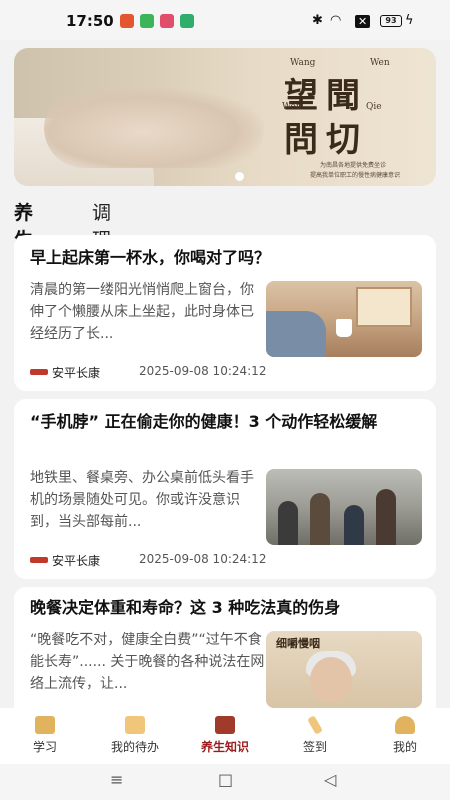  What do you see at coordinates (405, 725) in the screenshot?
I see `user-icon` at bounding box center [405, 725].